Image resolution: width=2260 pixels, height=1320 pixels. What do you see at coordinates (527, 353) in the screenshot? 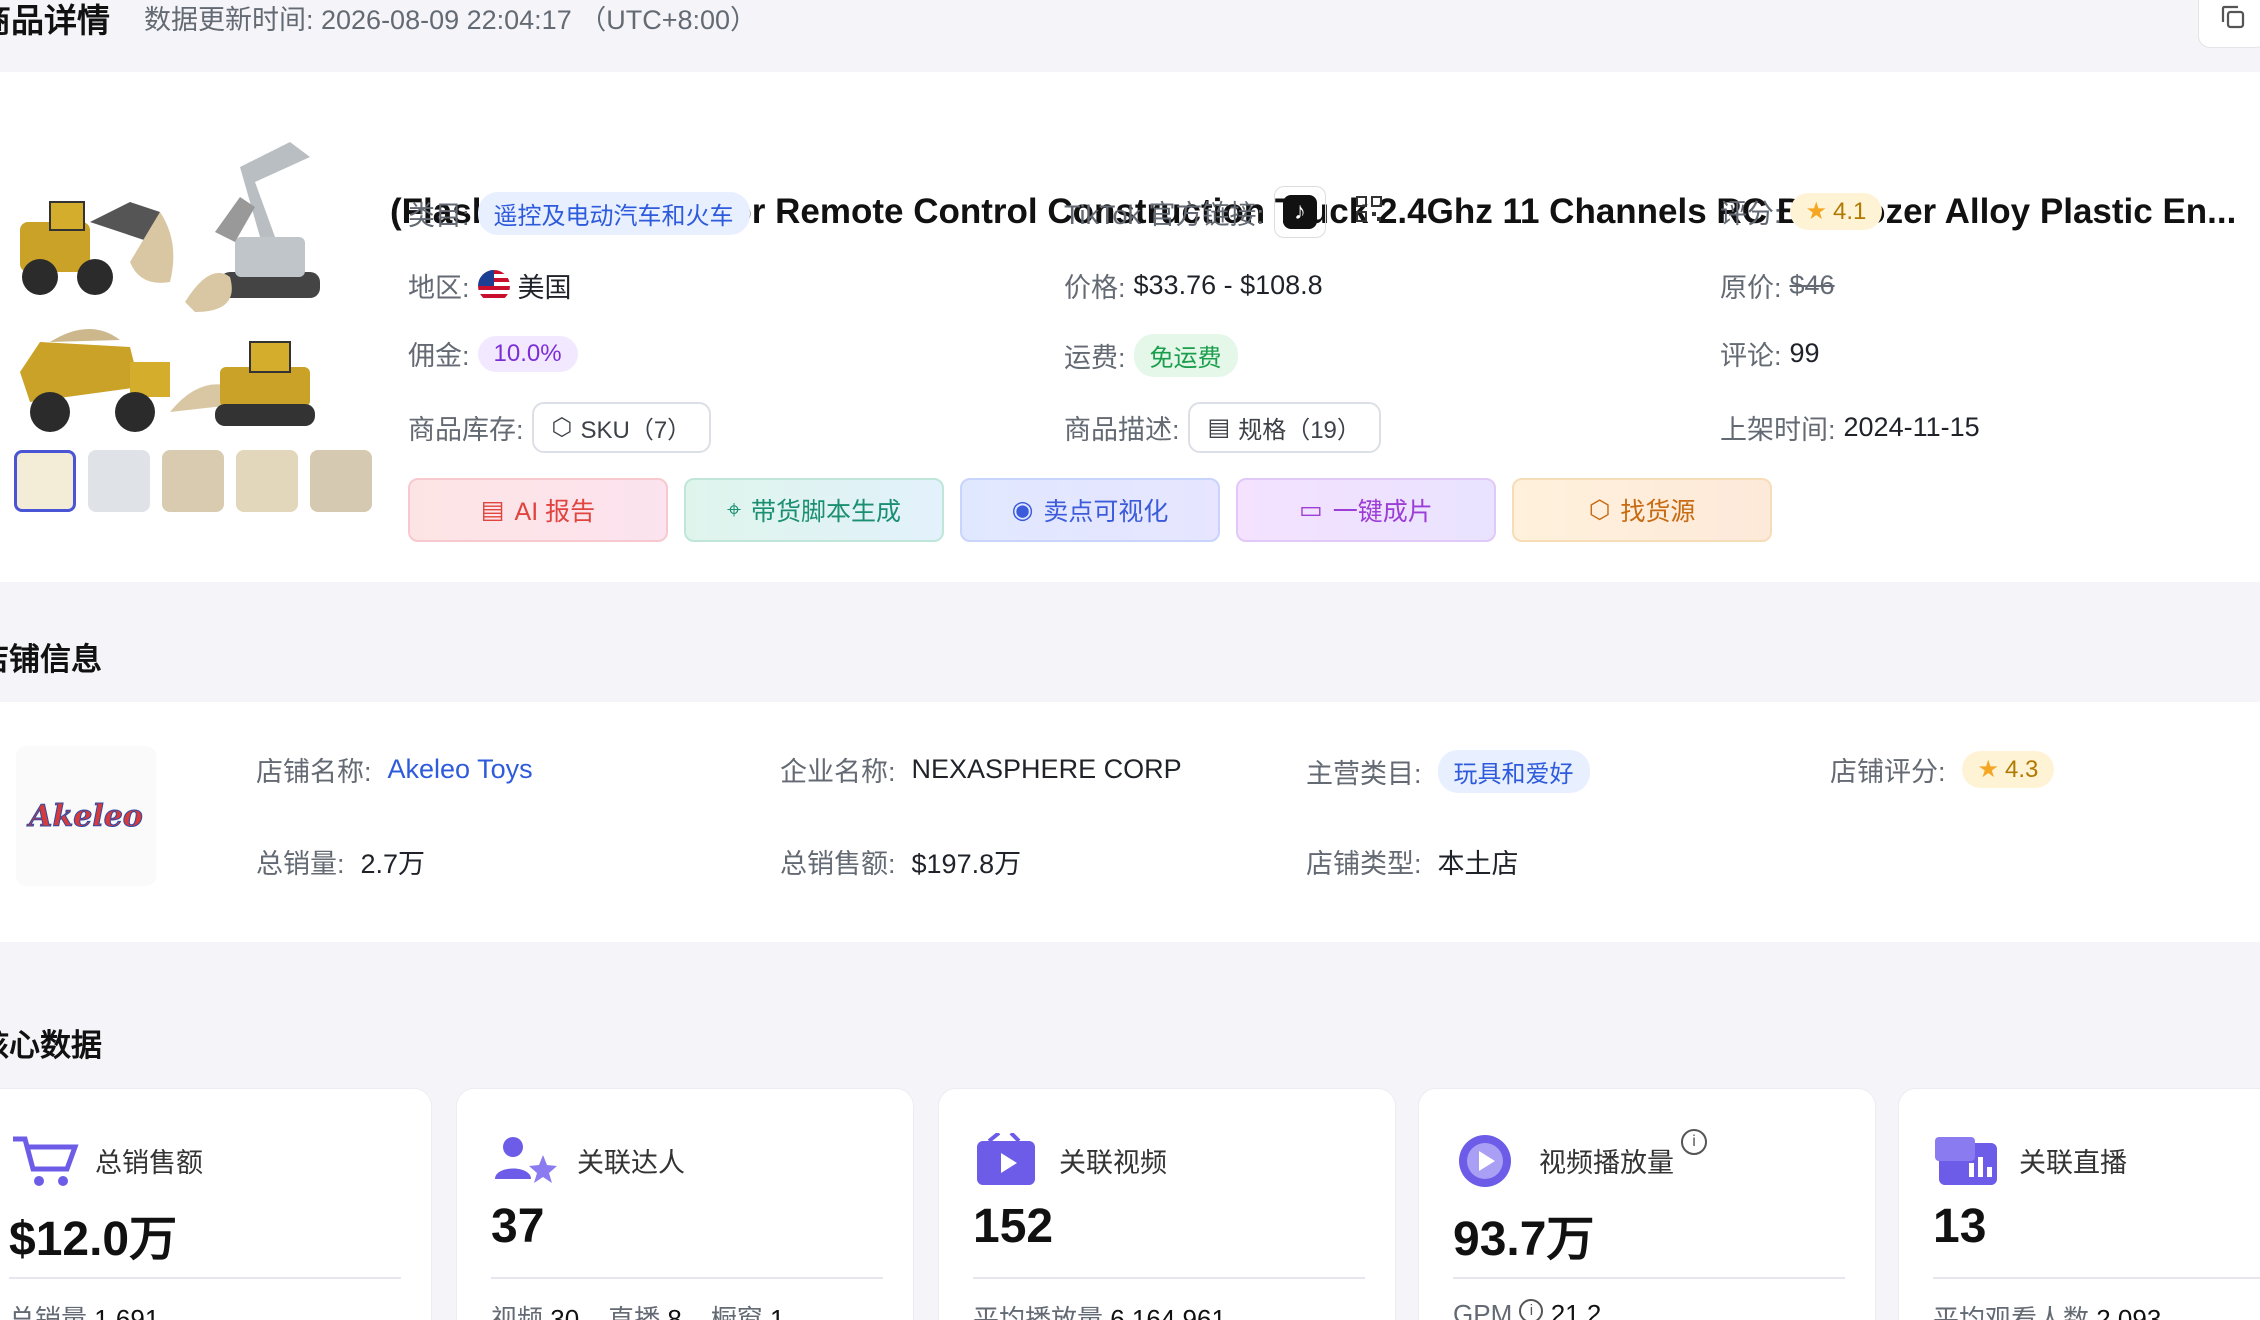
I see `commission-tag: 10.0%` at bounding box center [527, 353].